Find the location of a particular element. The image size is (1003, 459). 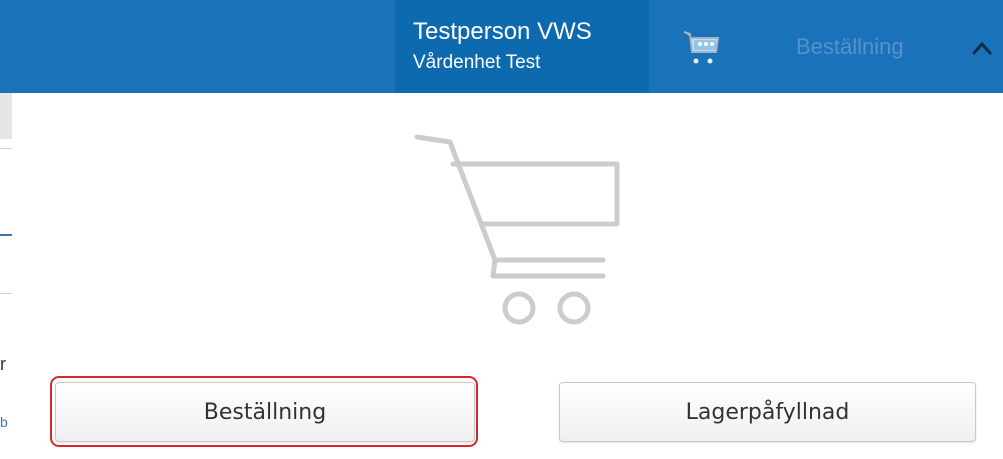

left-panel-edge: r b is located at coordinates (6, 276).